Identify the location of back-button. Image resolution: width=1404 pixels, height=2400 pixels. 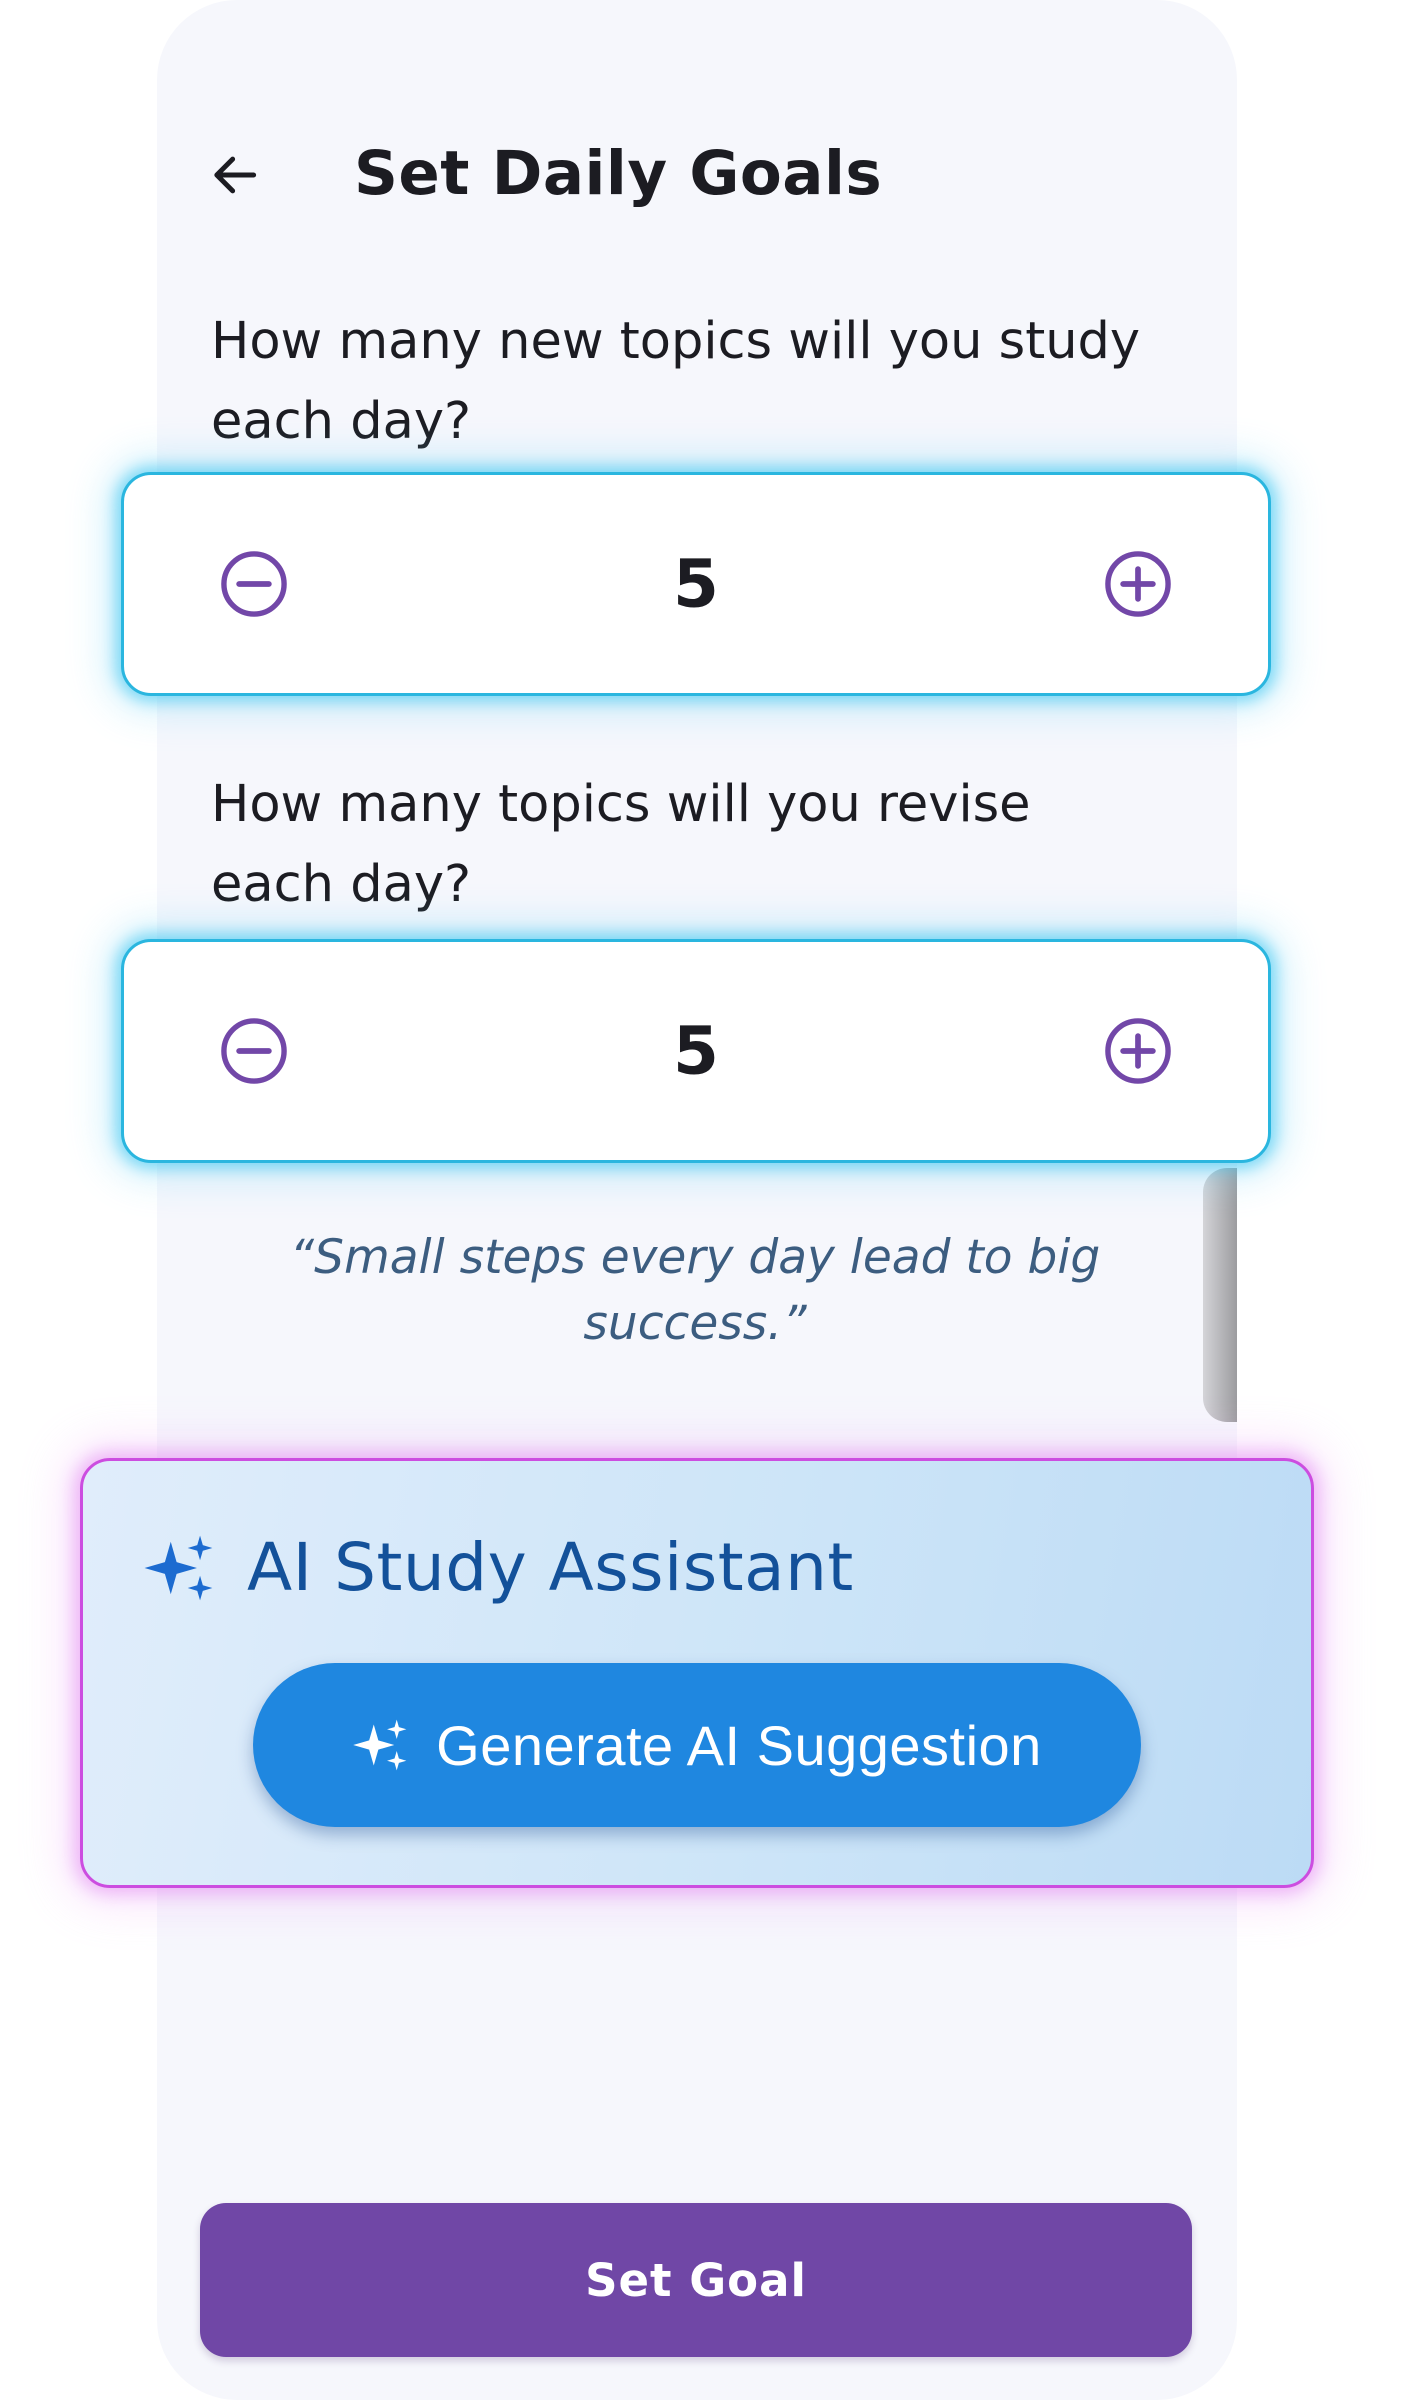
(235, 175).